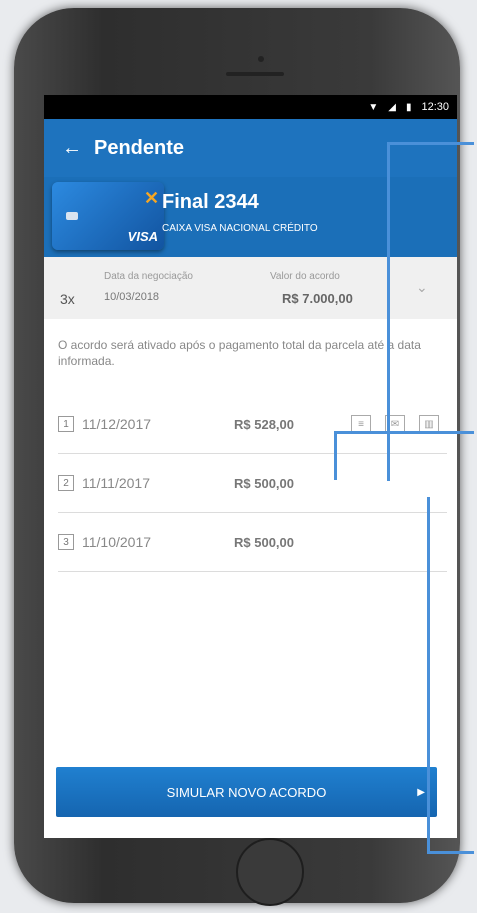 The image size is (477, 913). What do you see at coordinates (261, 59) in the screenshot?
I see `camera` at bounding box center [261, 59].